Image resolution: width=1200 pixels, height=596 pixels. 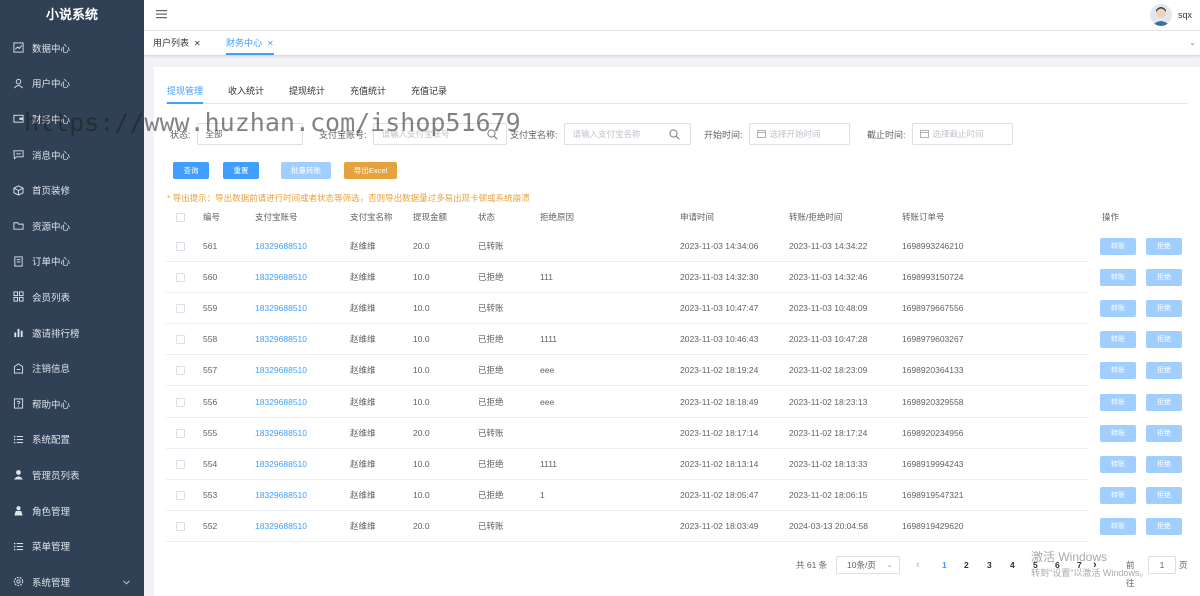 I want to click on cell-reject-reason: 1111, so click(x=549, y=339).